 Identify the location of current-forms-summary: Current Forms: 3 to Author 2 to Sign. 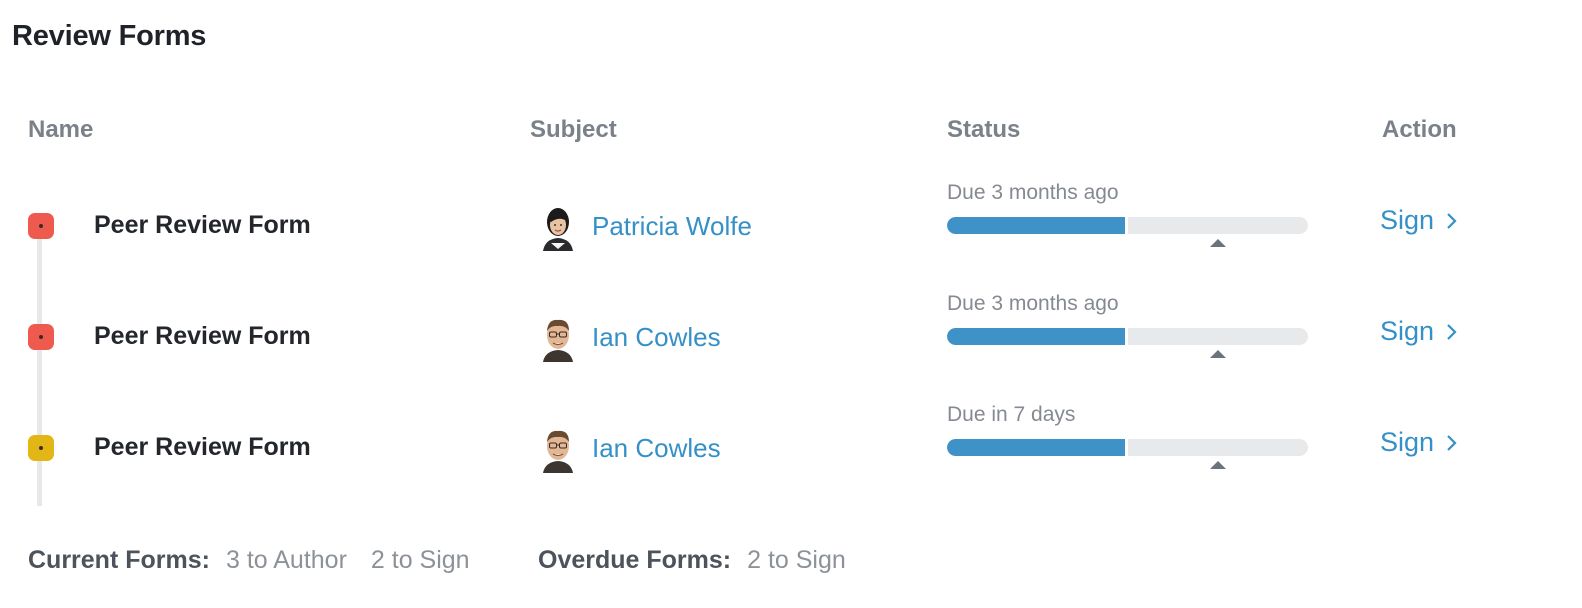
(261, 560).